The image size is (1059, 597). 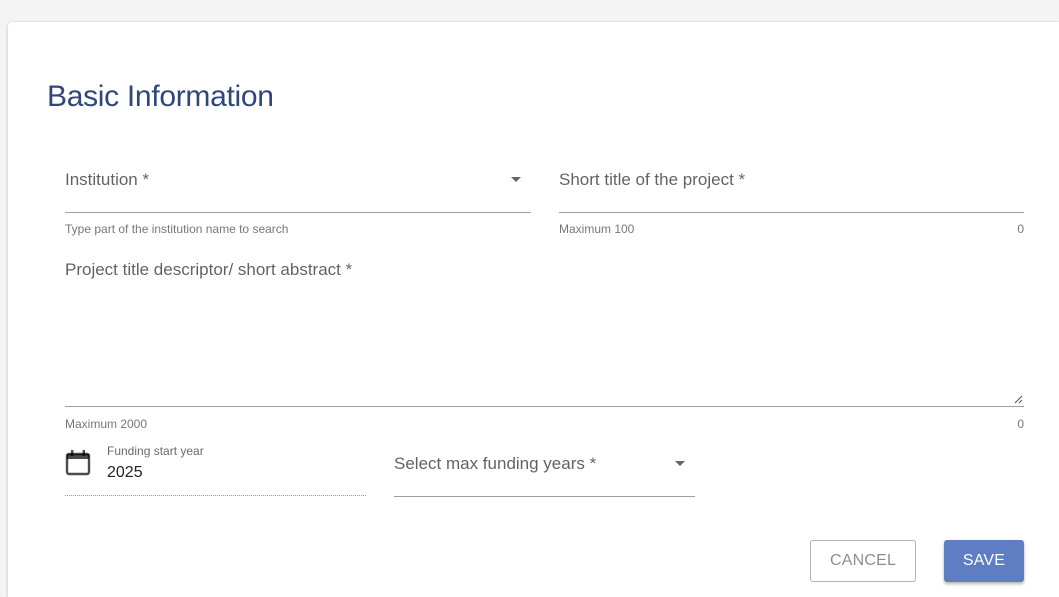 What do you see at coordinates (1020, 229) in the screenshot?
I see `short-title-char-counter: 0` at bounding box center [1020, 229].